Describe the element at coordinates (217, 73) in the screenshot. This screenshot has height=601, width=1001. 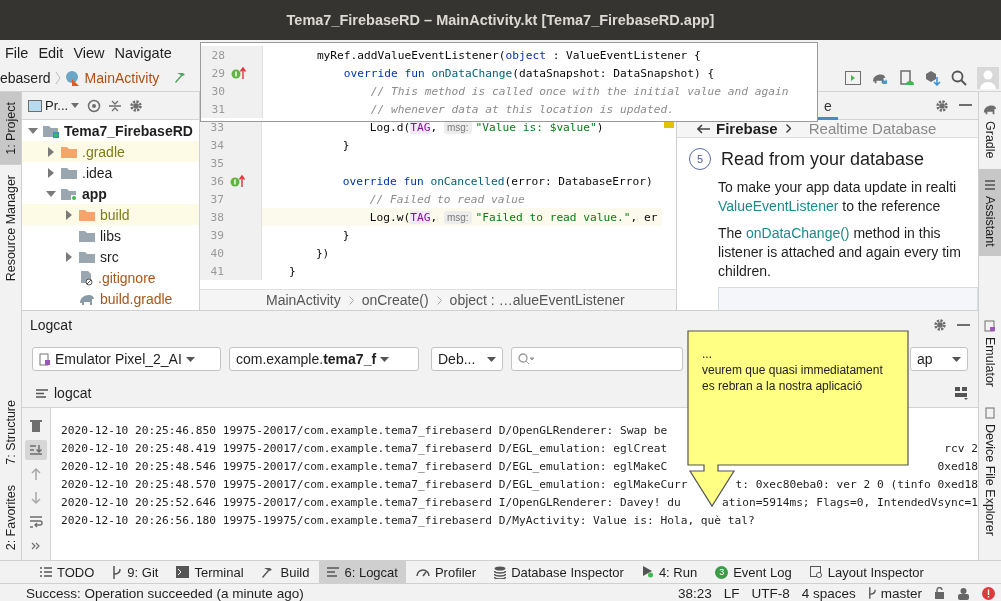
I see `line-number: 29` at that location.